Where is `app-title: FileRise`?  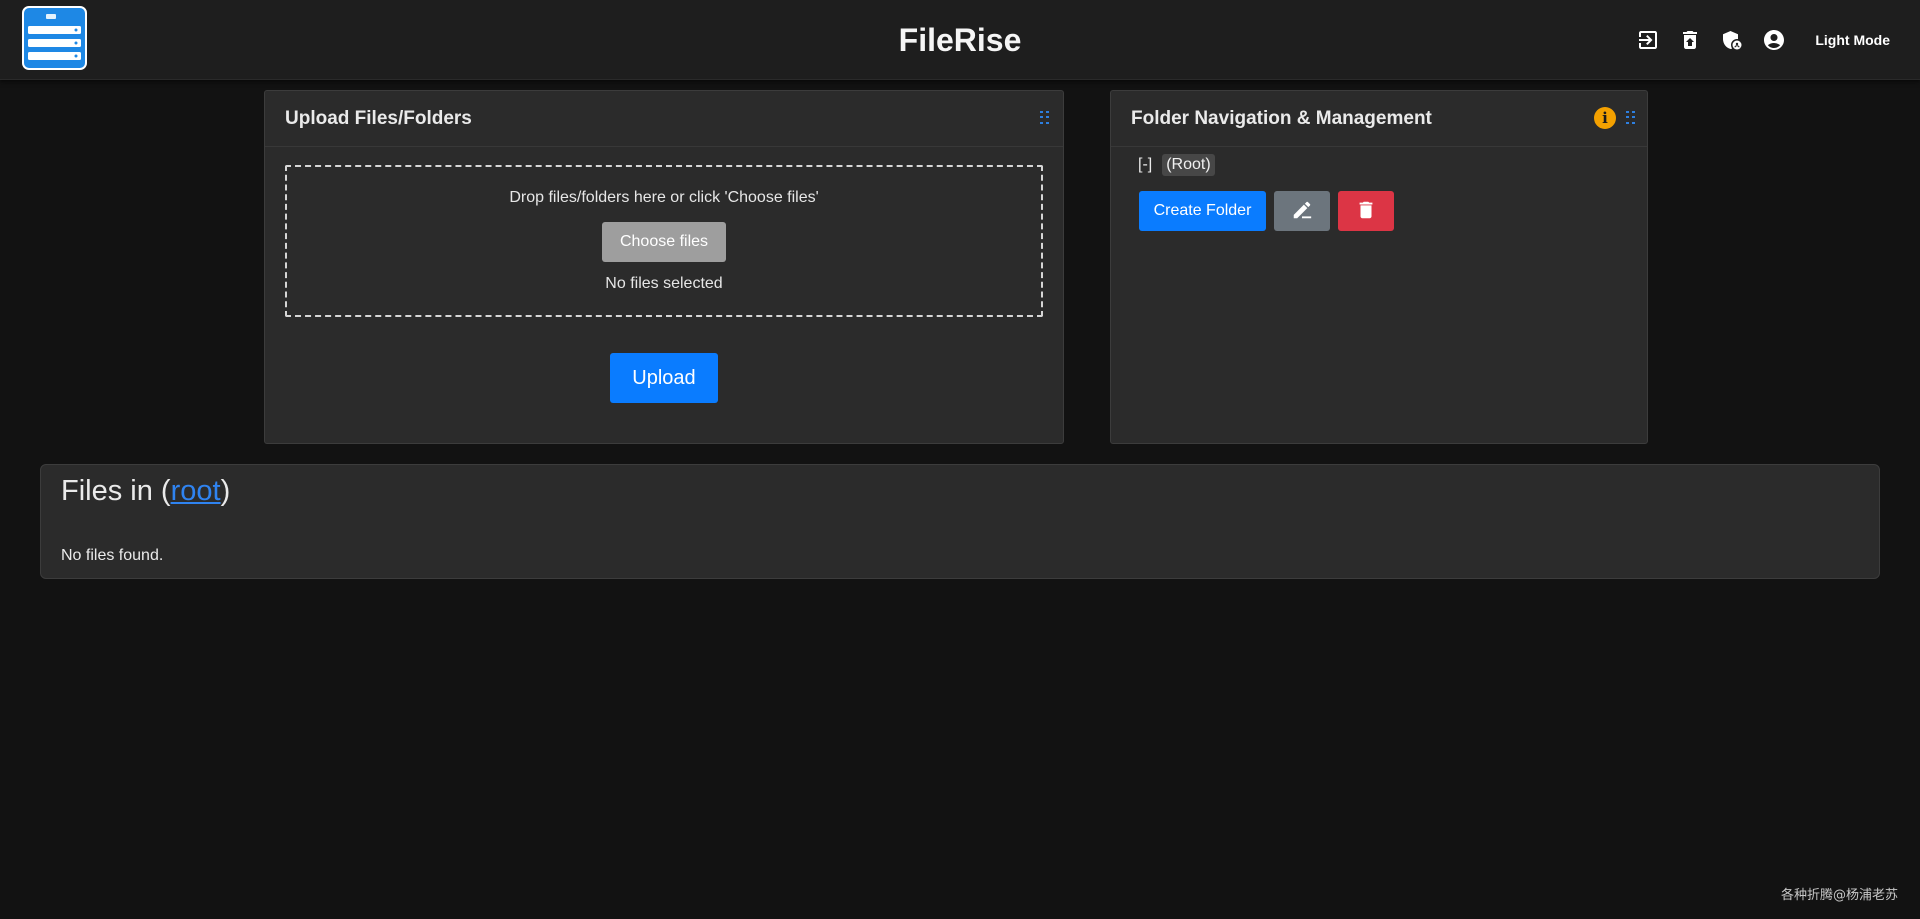
app-title: FileRise is located at coordinates (960, 40).